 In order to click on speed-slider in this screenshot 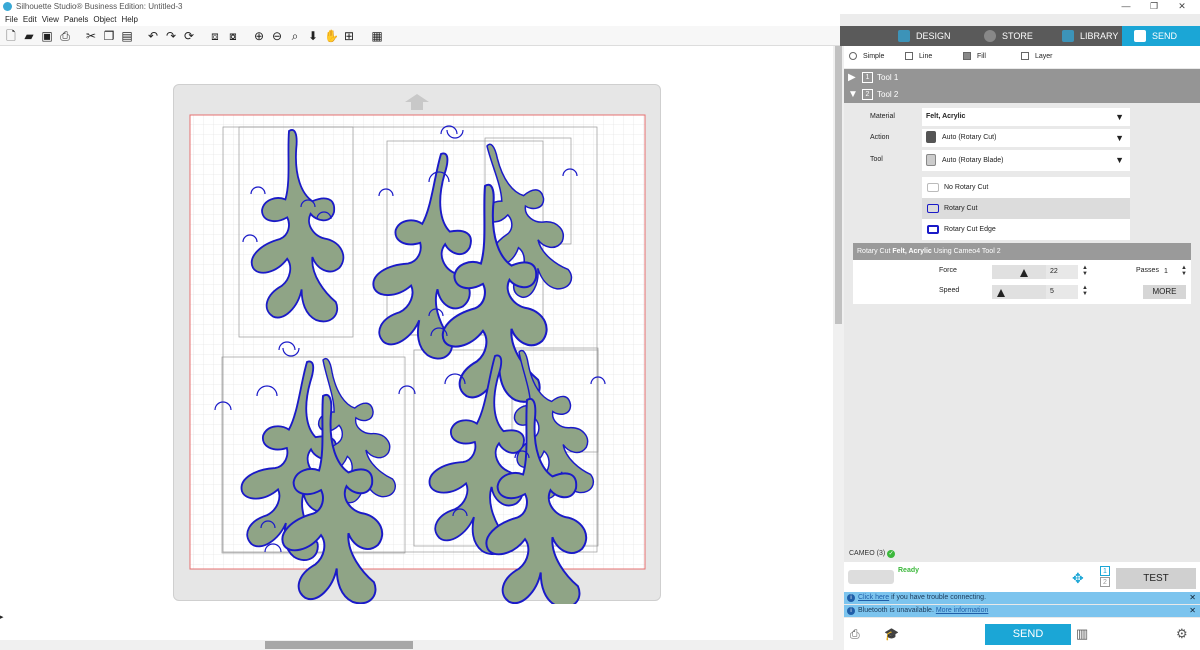, I will do `click(1019, 292)`.